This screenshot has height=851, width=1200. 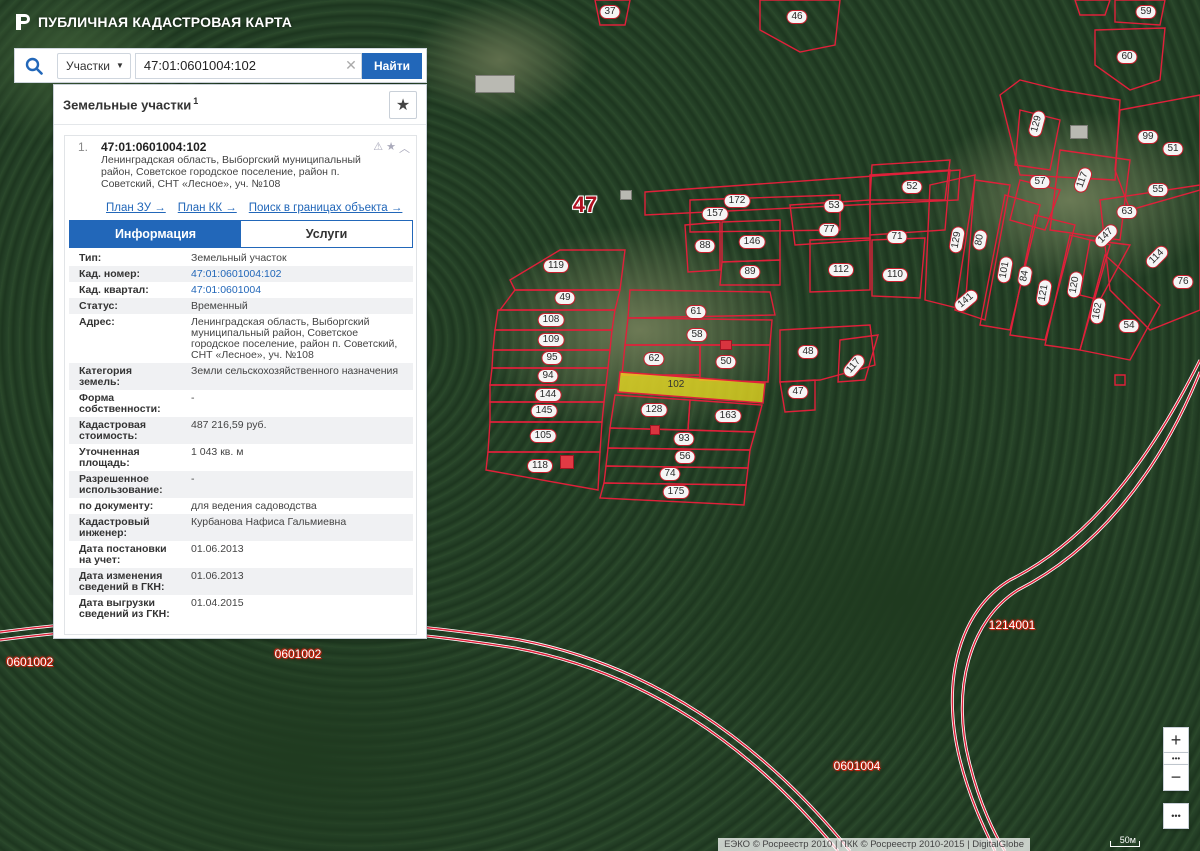 I want to click on zoom-out-button: −, so click(x=1176, y=778).